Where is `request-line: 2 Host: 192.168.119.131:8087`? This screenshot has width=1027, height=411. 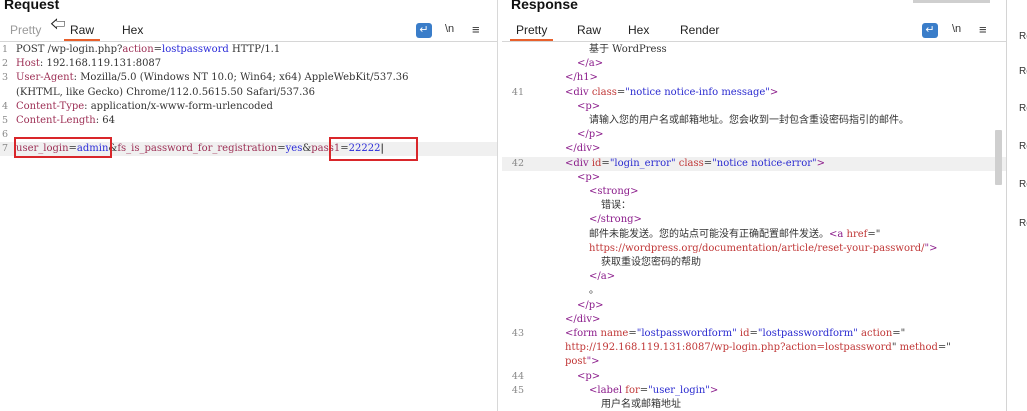 request-line: 2 Host: 192.168.119.131:8087 is located at coordinates (248, 64).